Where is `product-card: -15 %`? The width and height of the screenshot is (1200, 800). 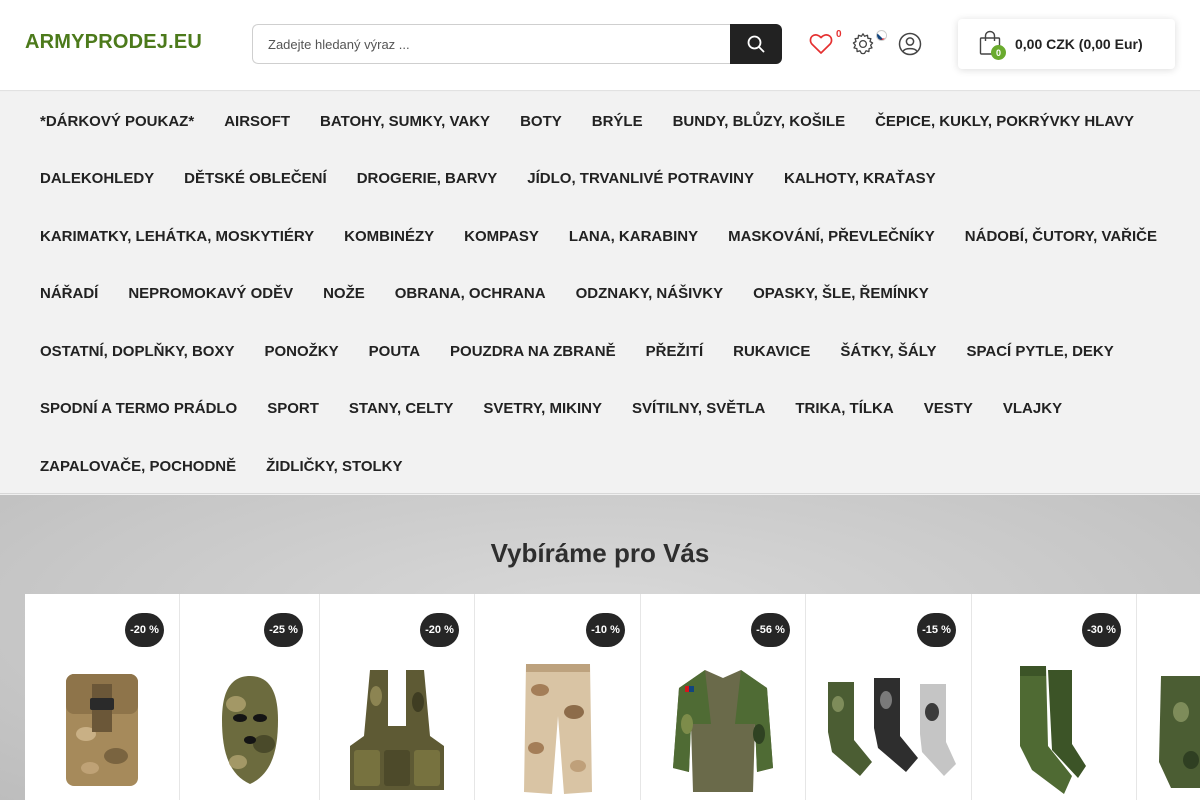 product-card: -15 % is located at coordinates (889, 697).